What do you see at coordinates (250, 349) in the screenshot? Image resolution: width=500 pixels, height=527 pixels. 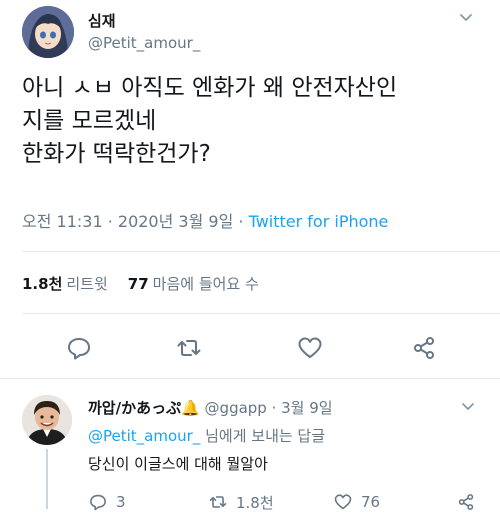 I see `tweet-actions` at bounding box center [250, 349].